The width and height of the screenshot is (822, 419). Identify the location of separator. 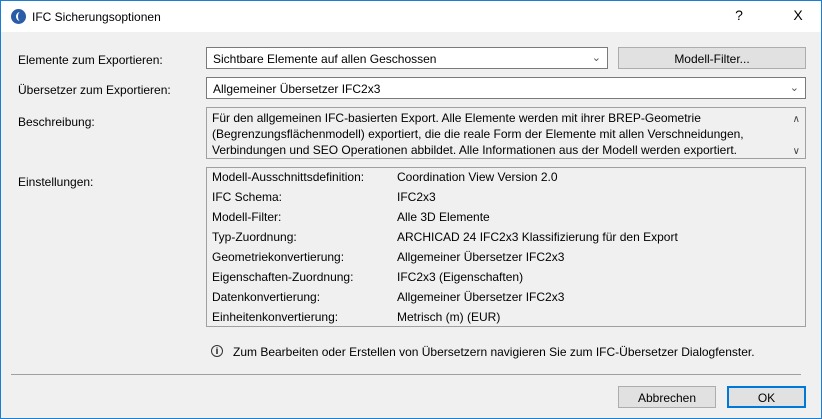
(406, 374).